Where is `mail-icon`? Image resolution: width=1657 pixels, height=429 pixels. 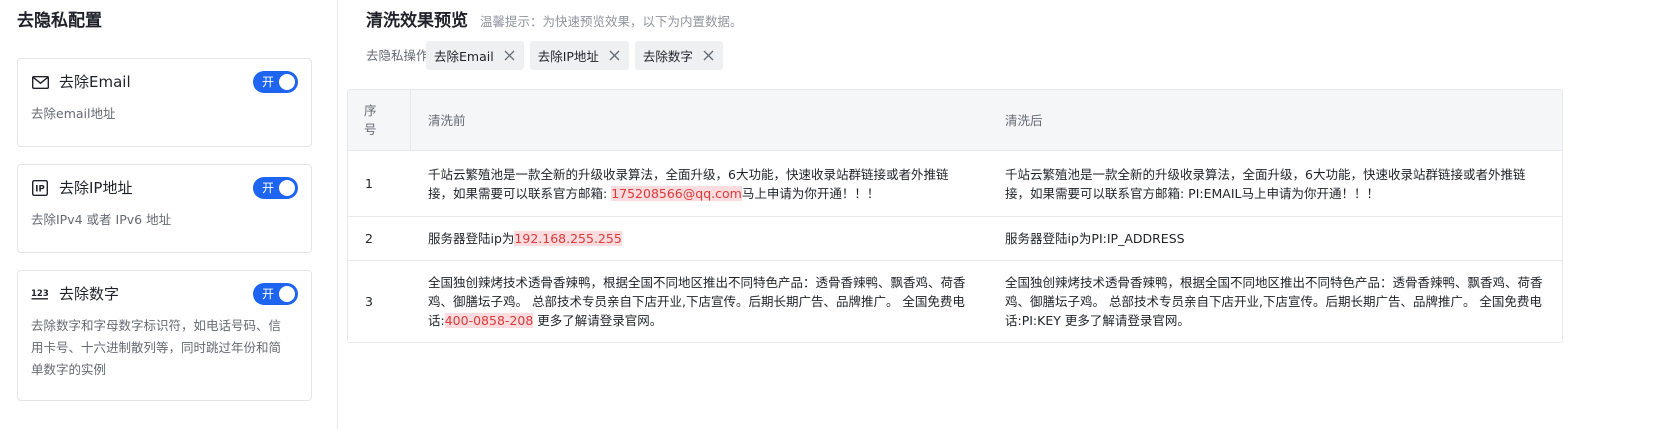
mail-icon is located at coordinates (40, 82).